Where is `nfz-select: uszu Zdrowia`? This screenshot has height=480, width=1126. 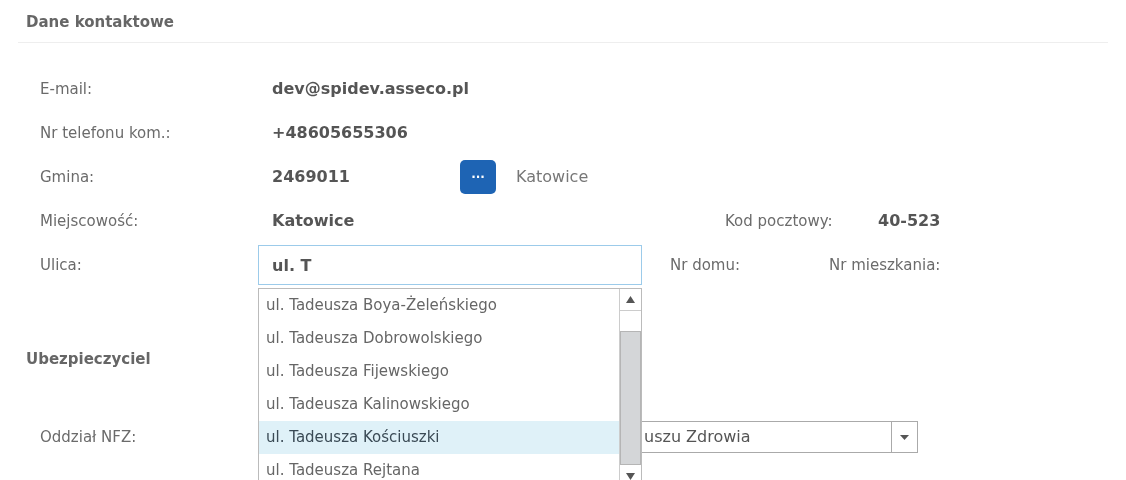
nfz-select: uszu Zdrowia is located at coordinates (780, 437).